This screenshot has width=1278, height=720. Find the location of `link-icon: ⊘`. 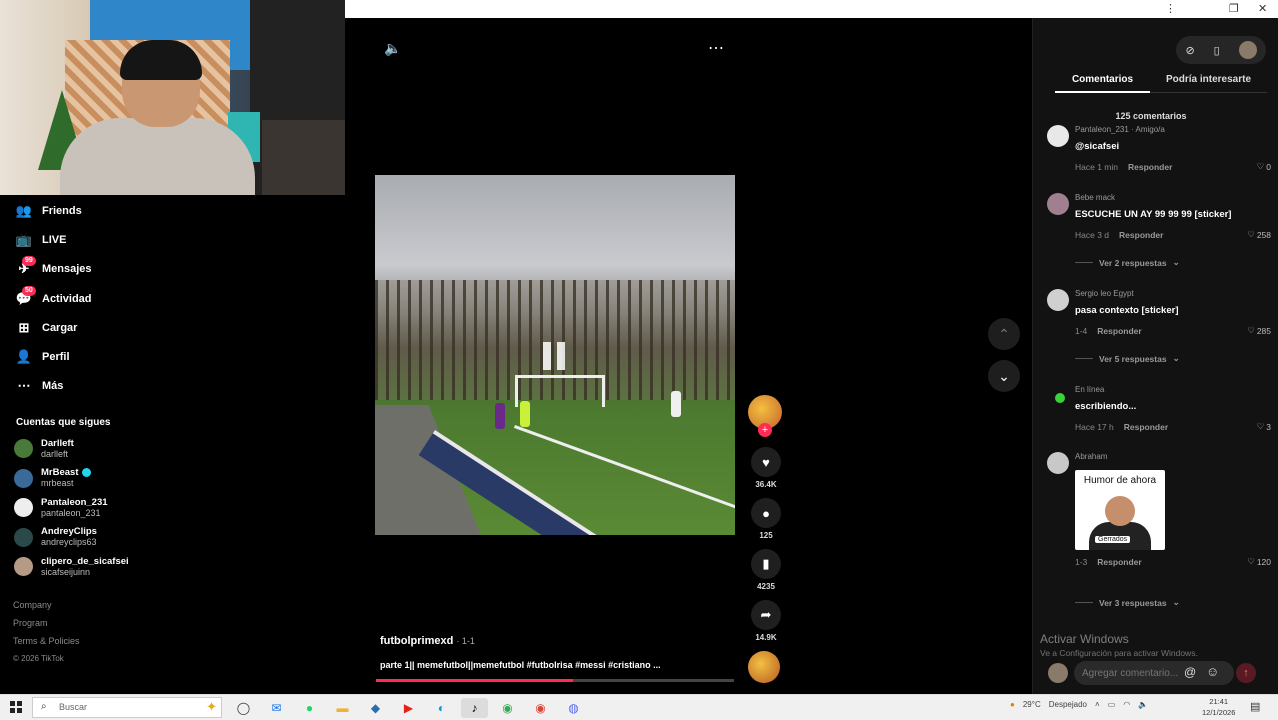

link-icon: ⊘ is located at coordinates (1189, 50).